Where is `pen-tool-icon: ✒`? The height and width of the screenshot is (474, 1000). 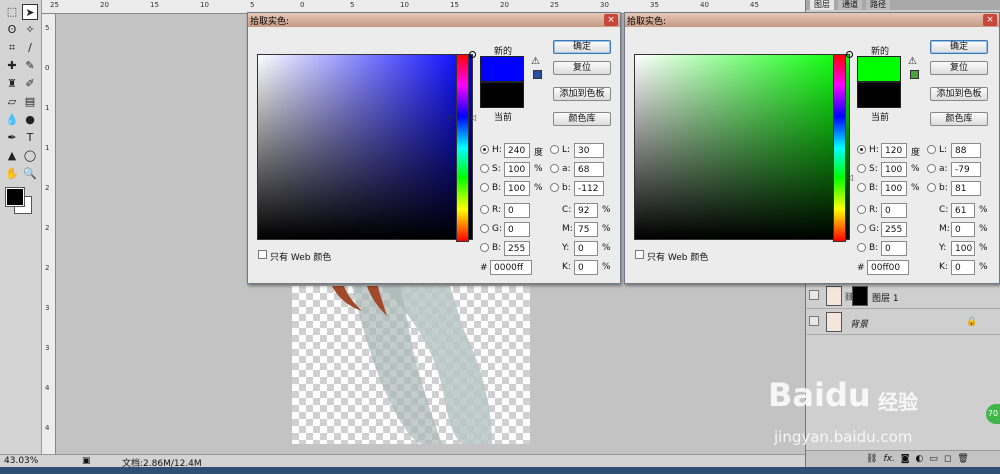 pen-tool-icon: ✒ is located at coordinates (12, 138).